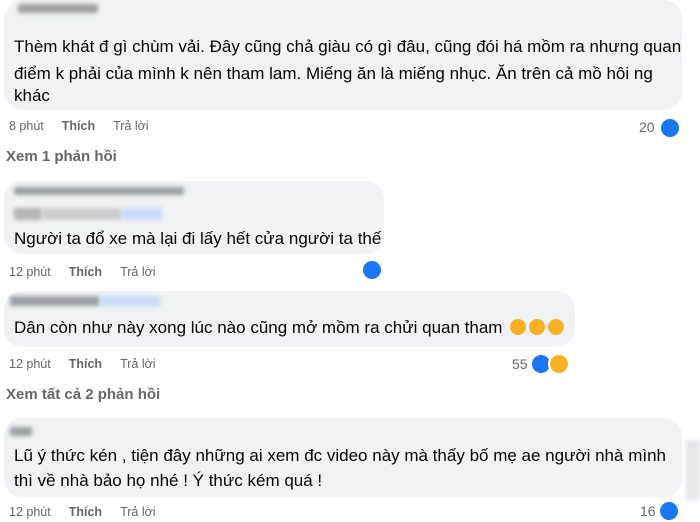 This screenshot has height=522, width=700. Describe the element at coordinates (83, 394) in the screenshot. I see `view-replies-link: Xem tất cả 2 phản hồi` at that location.